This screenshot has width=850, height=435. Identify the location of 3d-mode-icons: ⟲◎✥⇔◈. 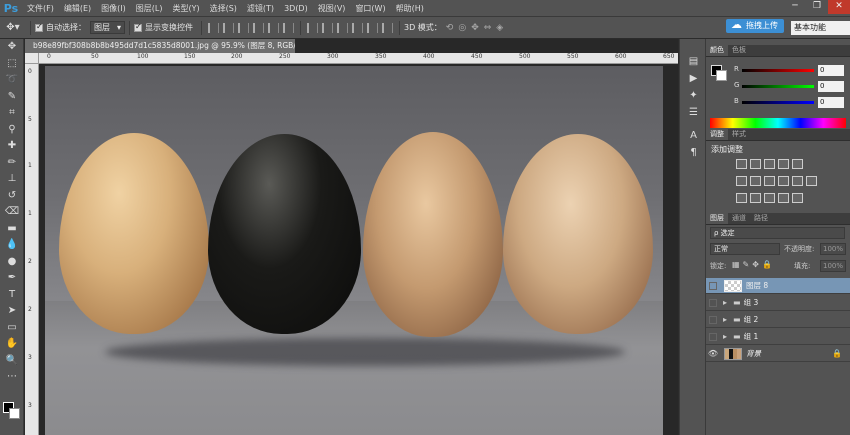
(477, 28).